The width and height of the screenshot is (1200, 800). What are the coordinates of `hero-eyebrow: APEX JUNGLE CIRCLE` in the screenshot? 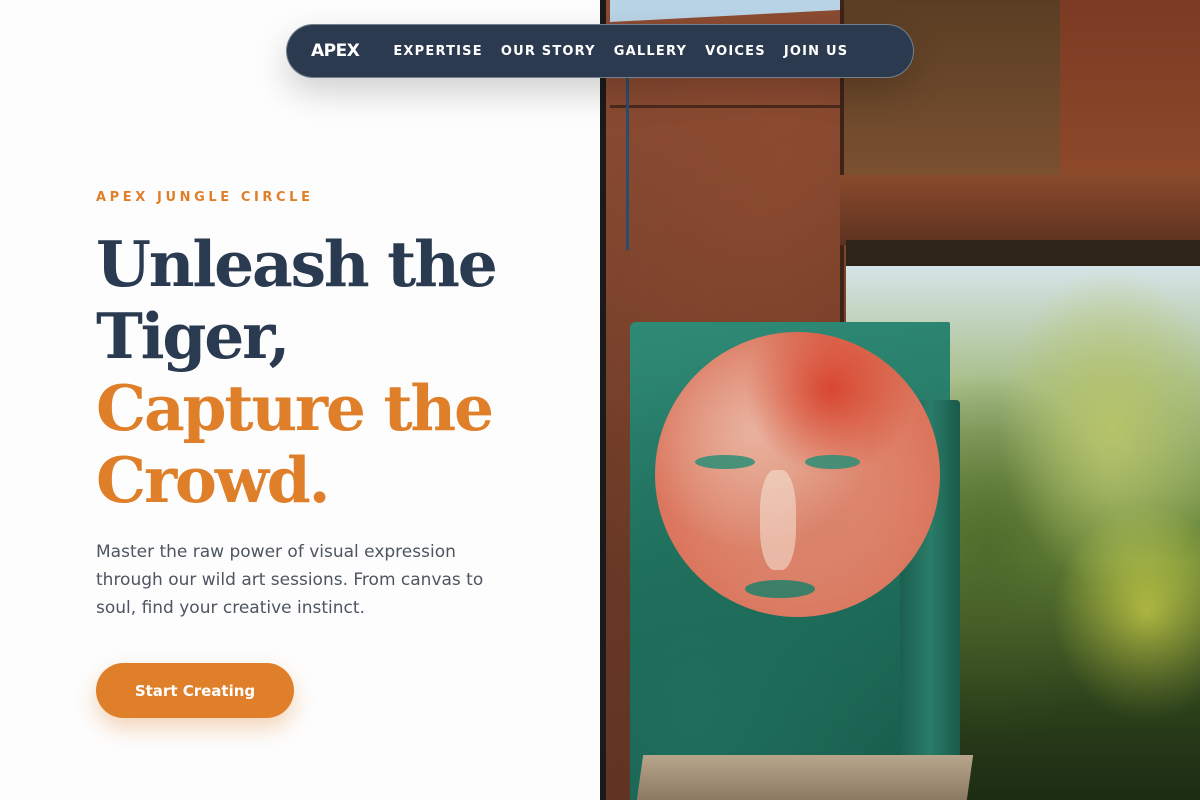 It's located at (205, 197).